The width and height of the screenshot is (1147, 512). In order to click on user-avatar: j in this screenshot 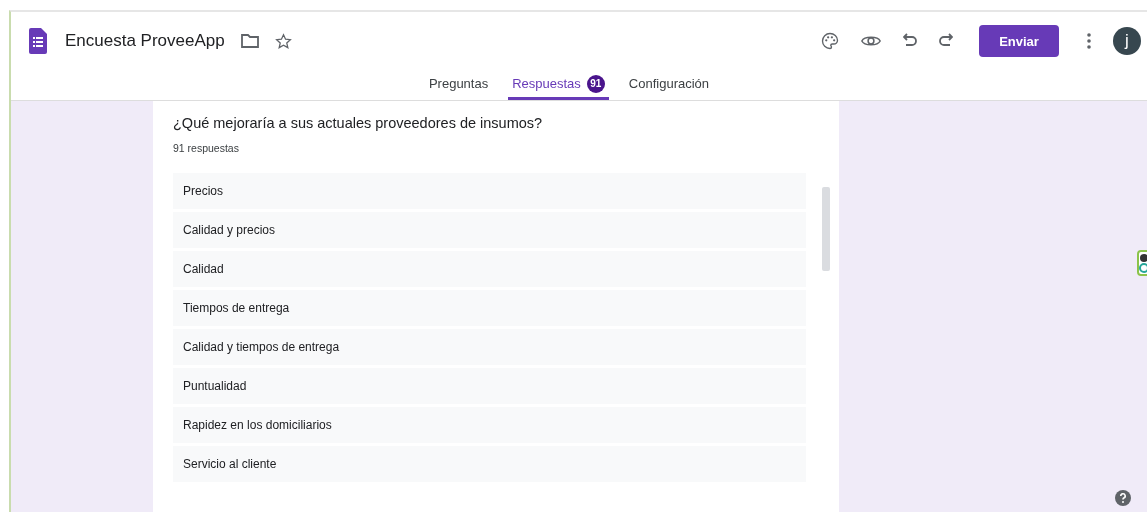, I will do `click(1127, 41)`.